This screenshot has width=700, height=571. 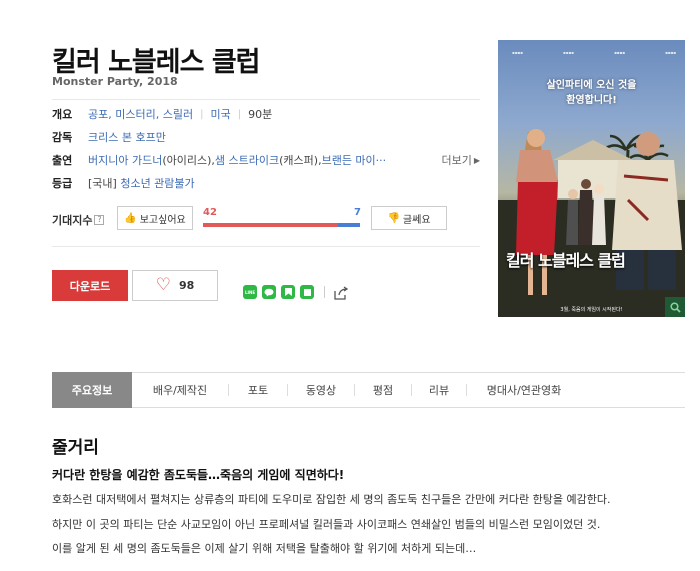 I want to click on actions-divider, so click(x=266, y=246).